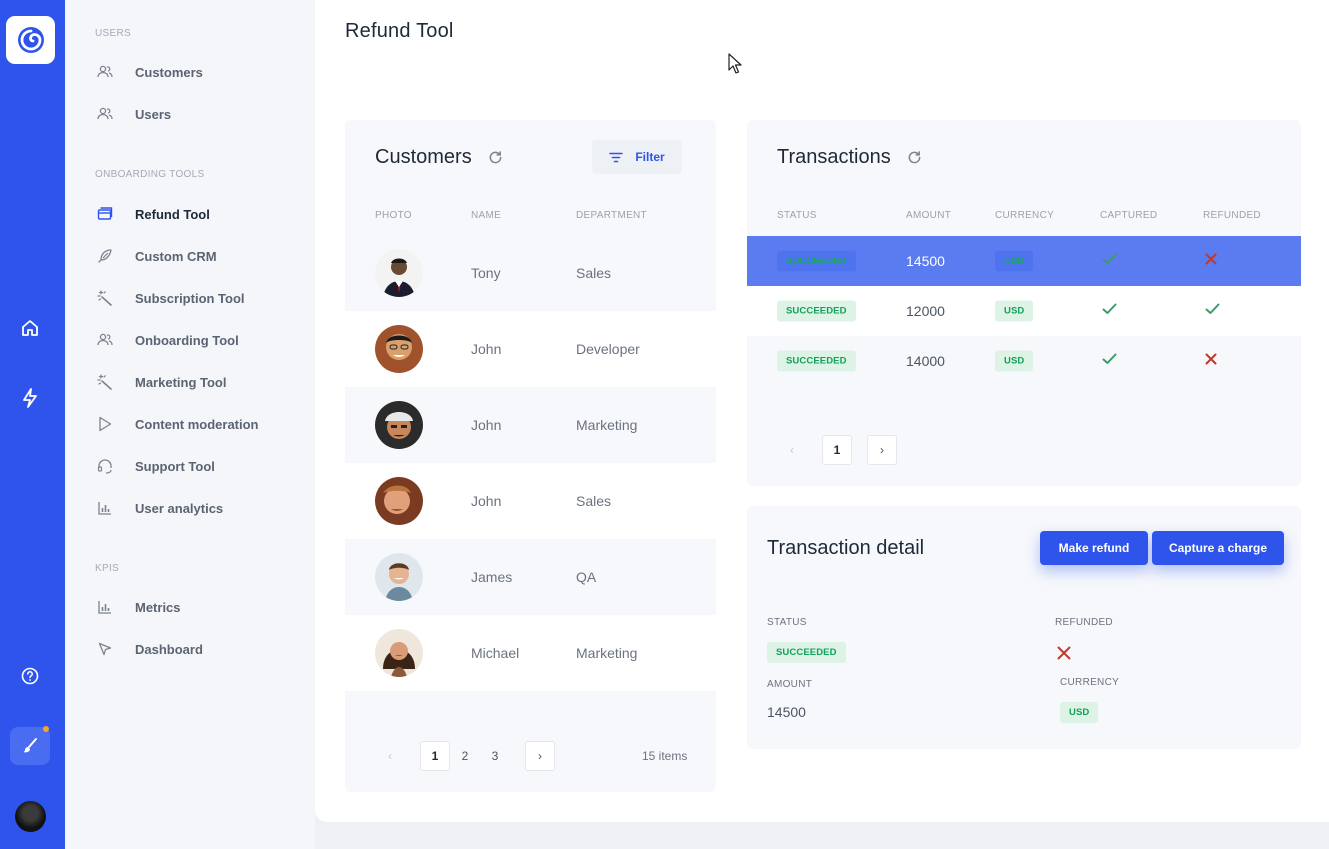 The height and width of the screenshot is (849, 1329). I want to click on capture-charge-button: Capture a charge, so click(1218, 548).